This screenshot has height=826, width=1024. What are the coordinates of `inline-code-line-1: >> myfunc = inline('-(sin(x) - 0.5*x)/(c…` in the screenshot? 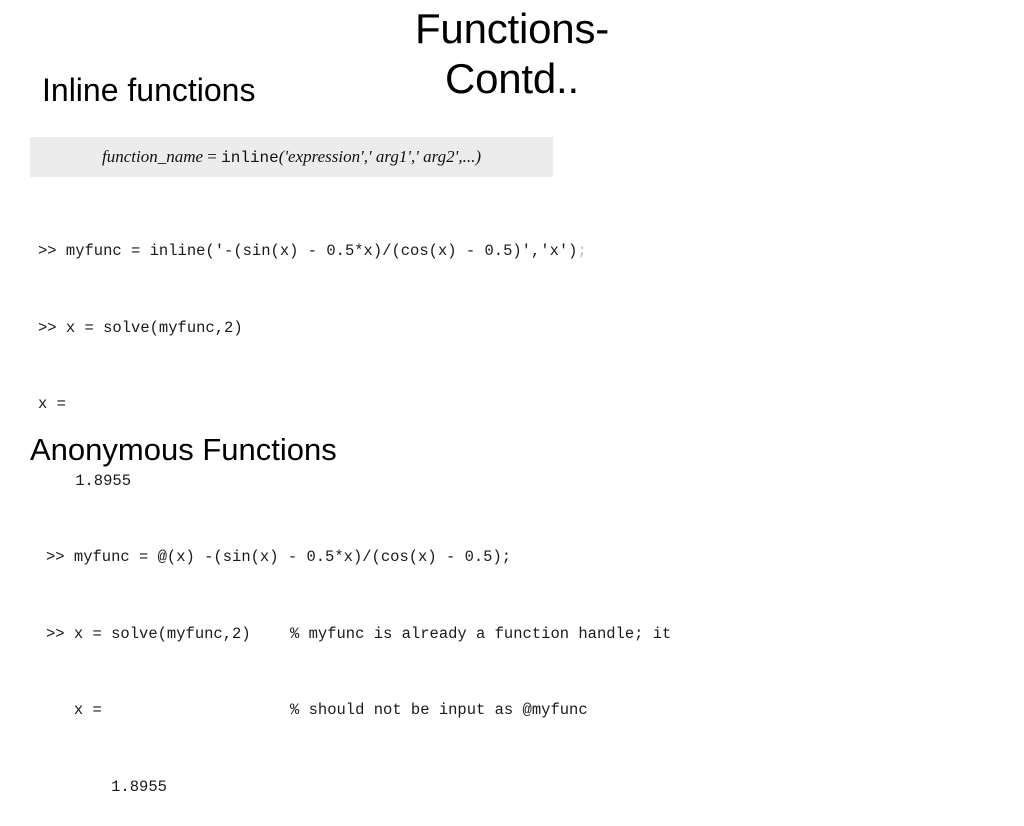 It's located at (308, 251).